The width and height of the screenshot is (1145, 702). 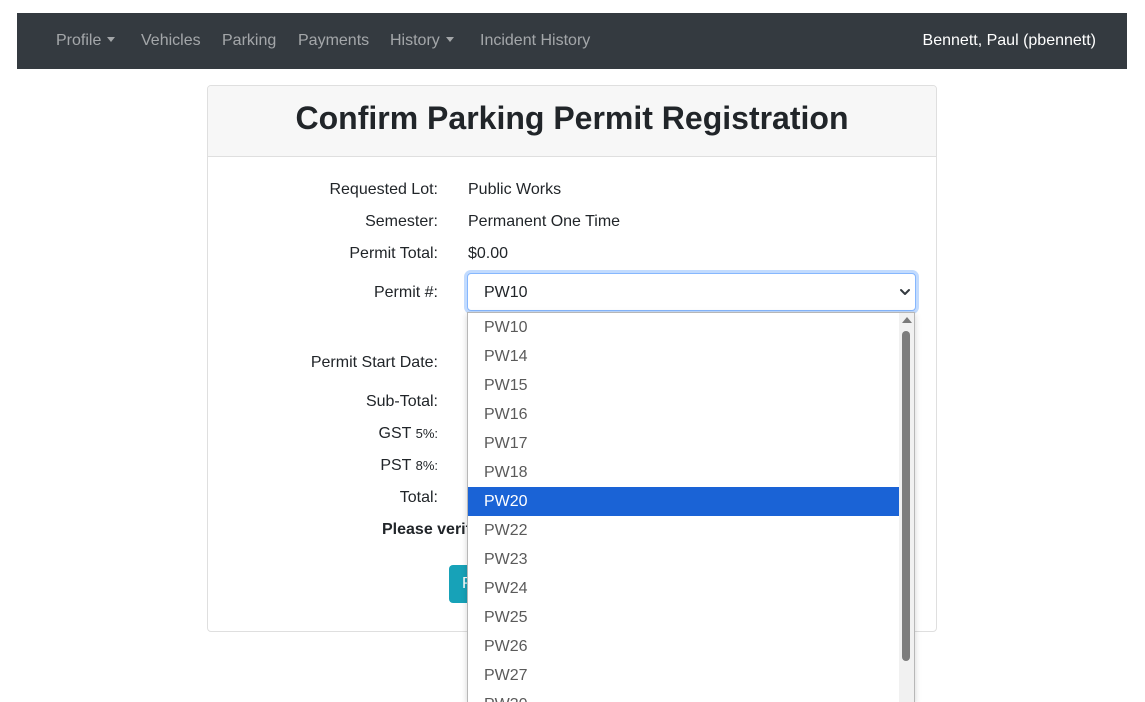 I want to click on permit-option: PW18, so click(x=684, y=472).